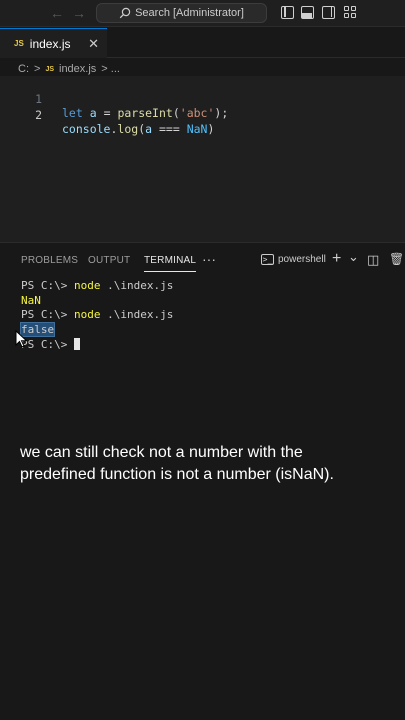 This screenshot has height=720, width=405. What do you see at coordinates (353, 257) in the screenshot?
I see `chevron-down-icon: ⌄` at bounding box center [353, 257].